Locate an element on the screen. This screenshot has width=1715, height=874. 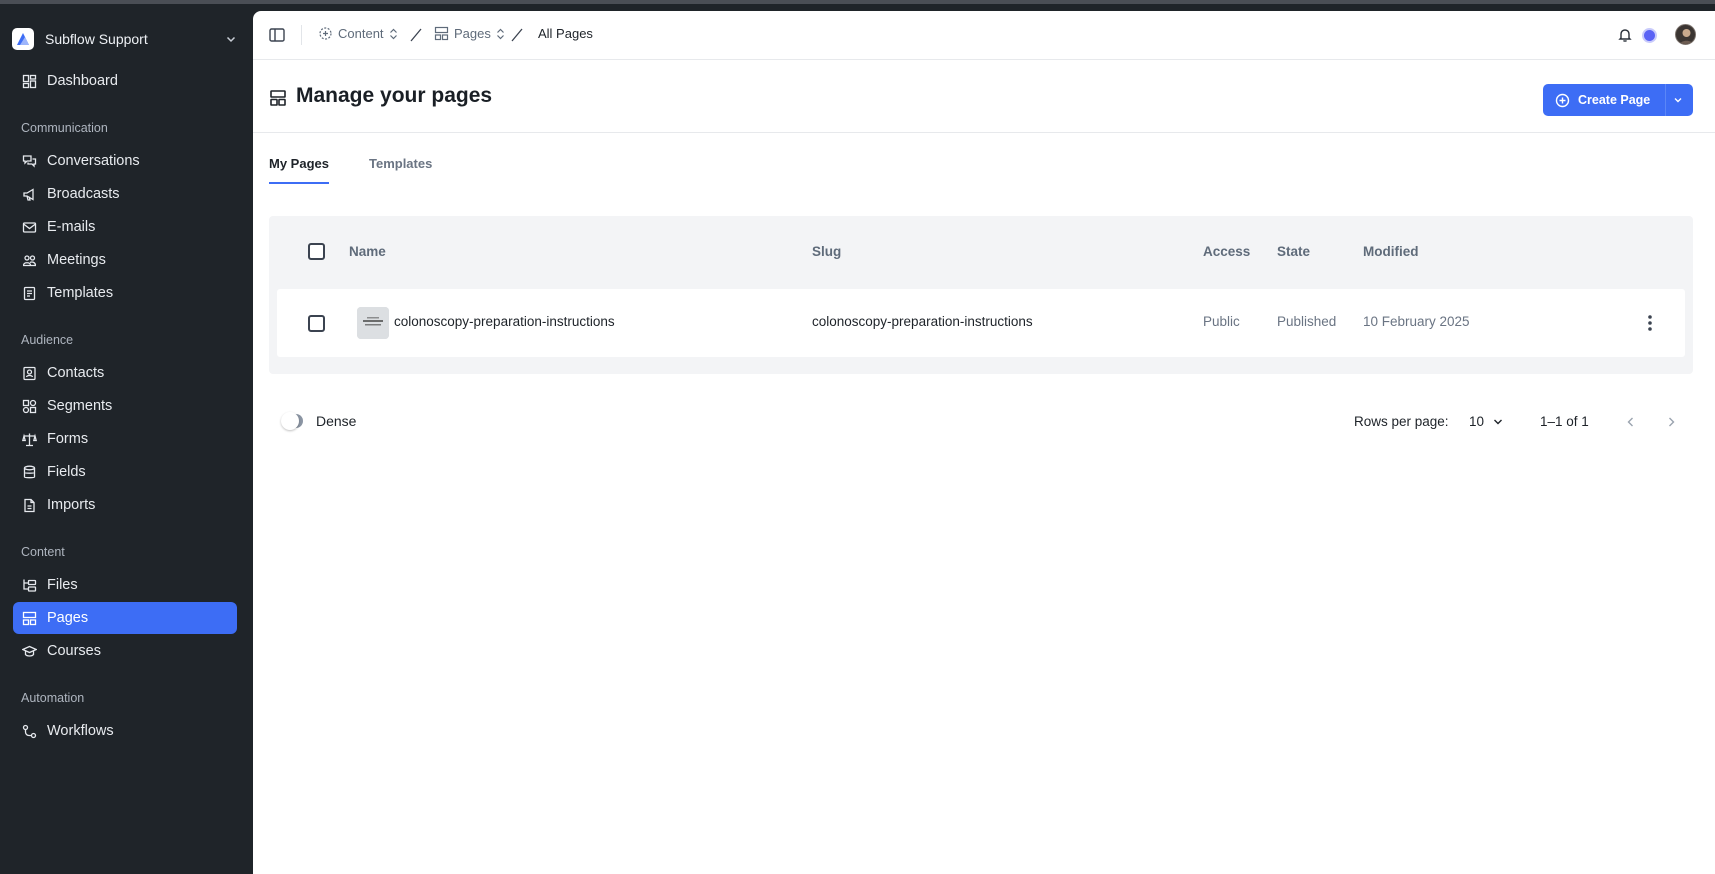
mail-icon is located at coordinates (29, 227).